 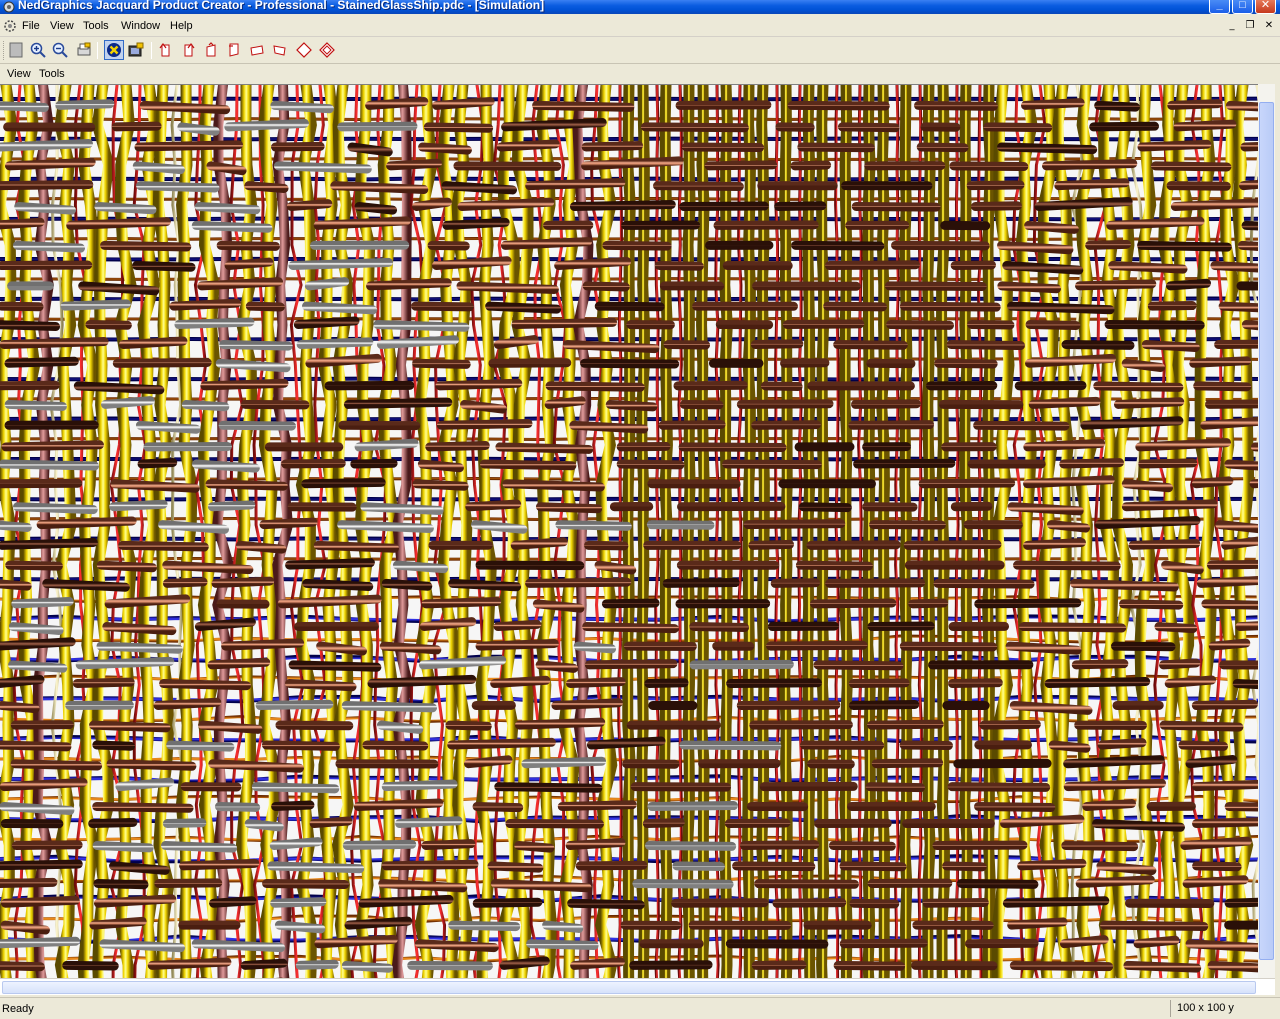 I want to click on menu-tools: Tools, so click(x=96, y=26).